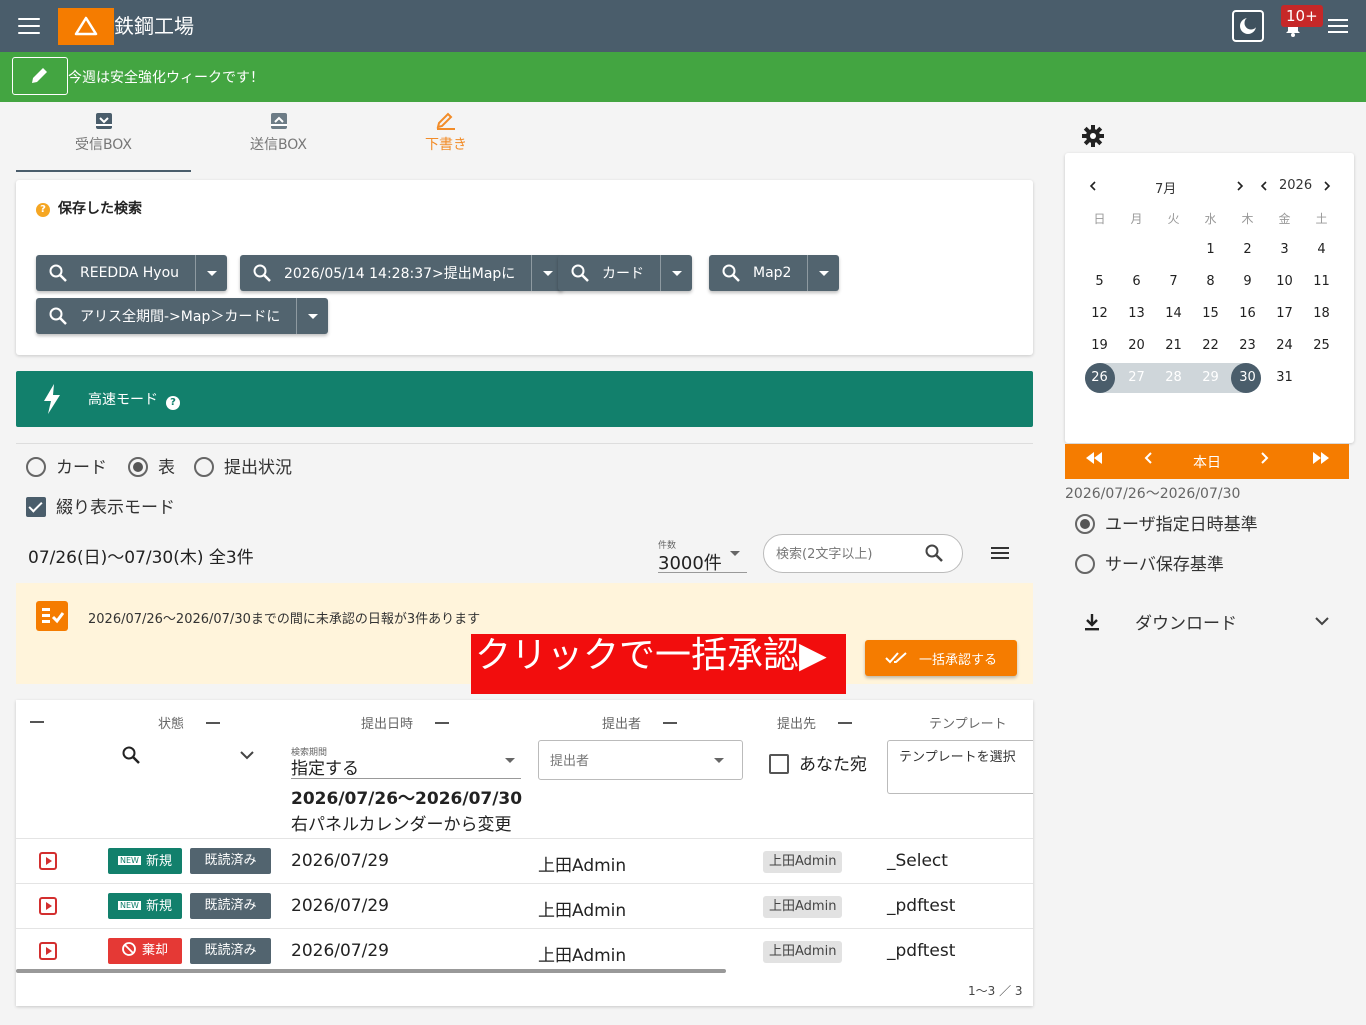  What do you see at coordinates (1136, 281) in the screenshot?
I see `calendar-day: 6` at bounding box center [1136, 281].